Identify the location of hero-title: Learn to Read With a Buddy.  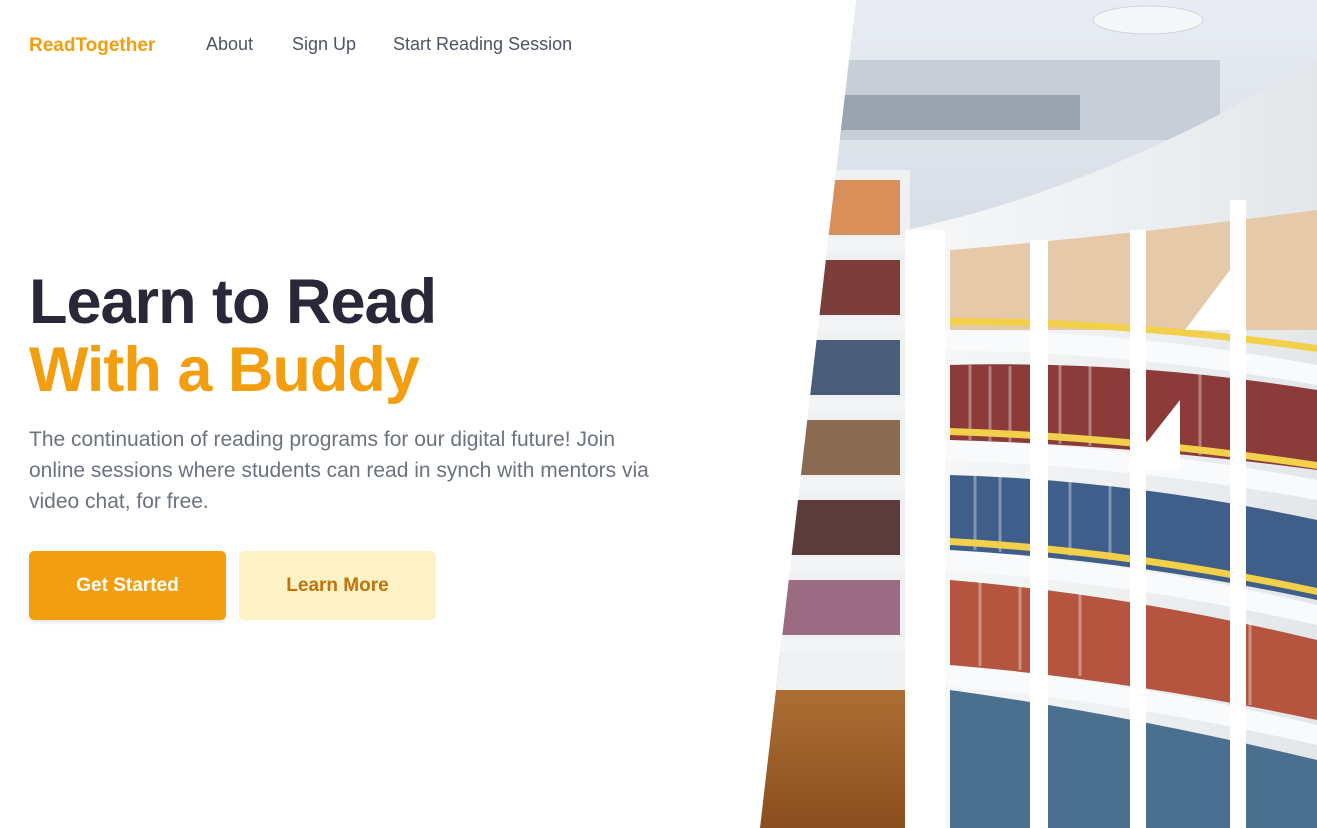
(233, 336).